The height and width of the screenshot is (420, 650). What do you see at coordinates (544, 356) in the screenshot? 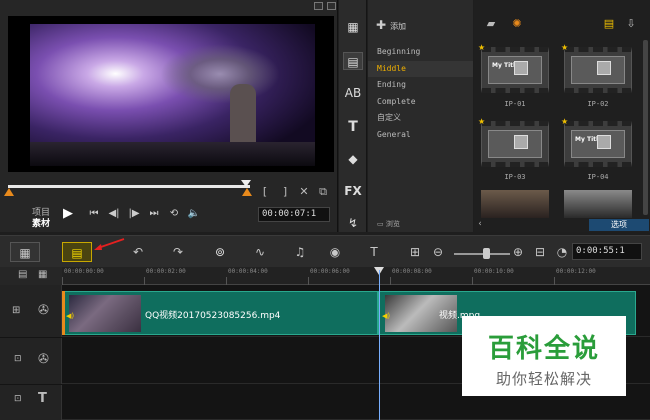
I see `watermark-logo: 百科全说 助你轻松解决` at bounding box center [544, 356].